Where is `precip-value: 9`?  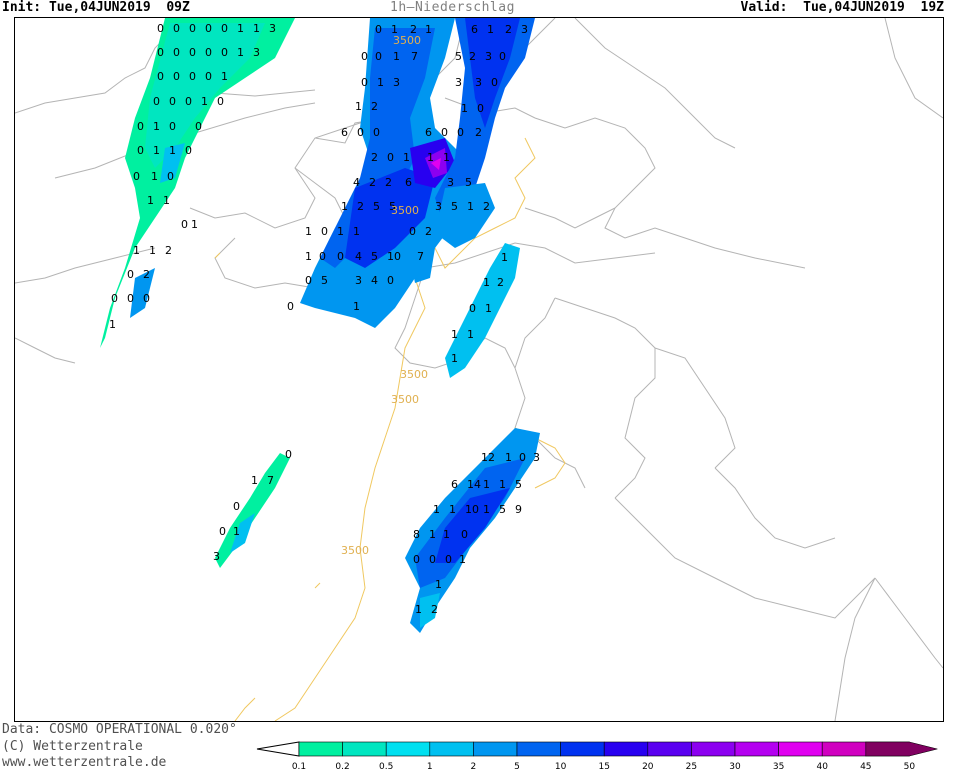
precip-value: 9 is located at coordinates (518, 509).